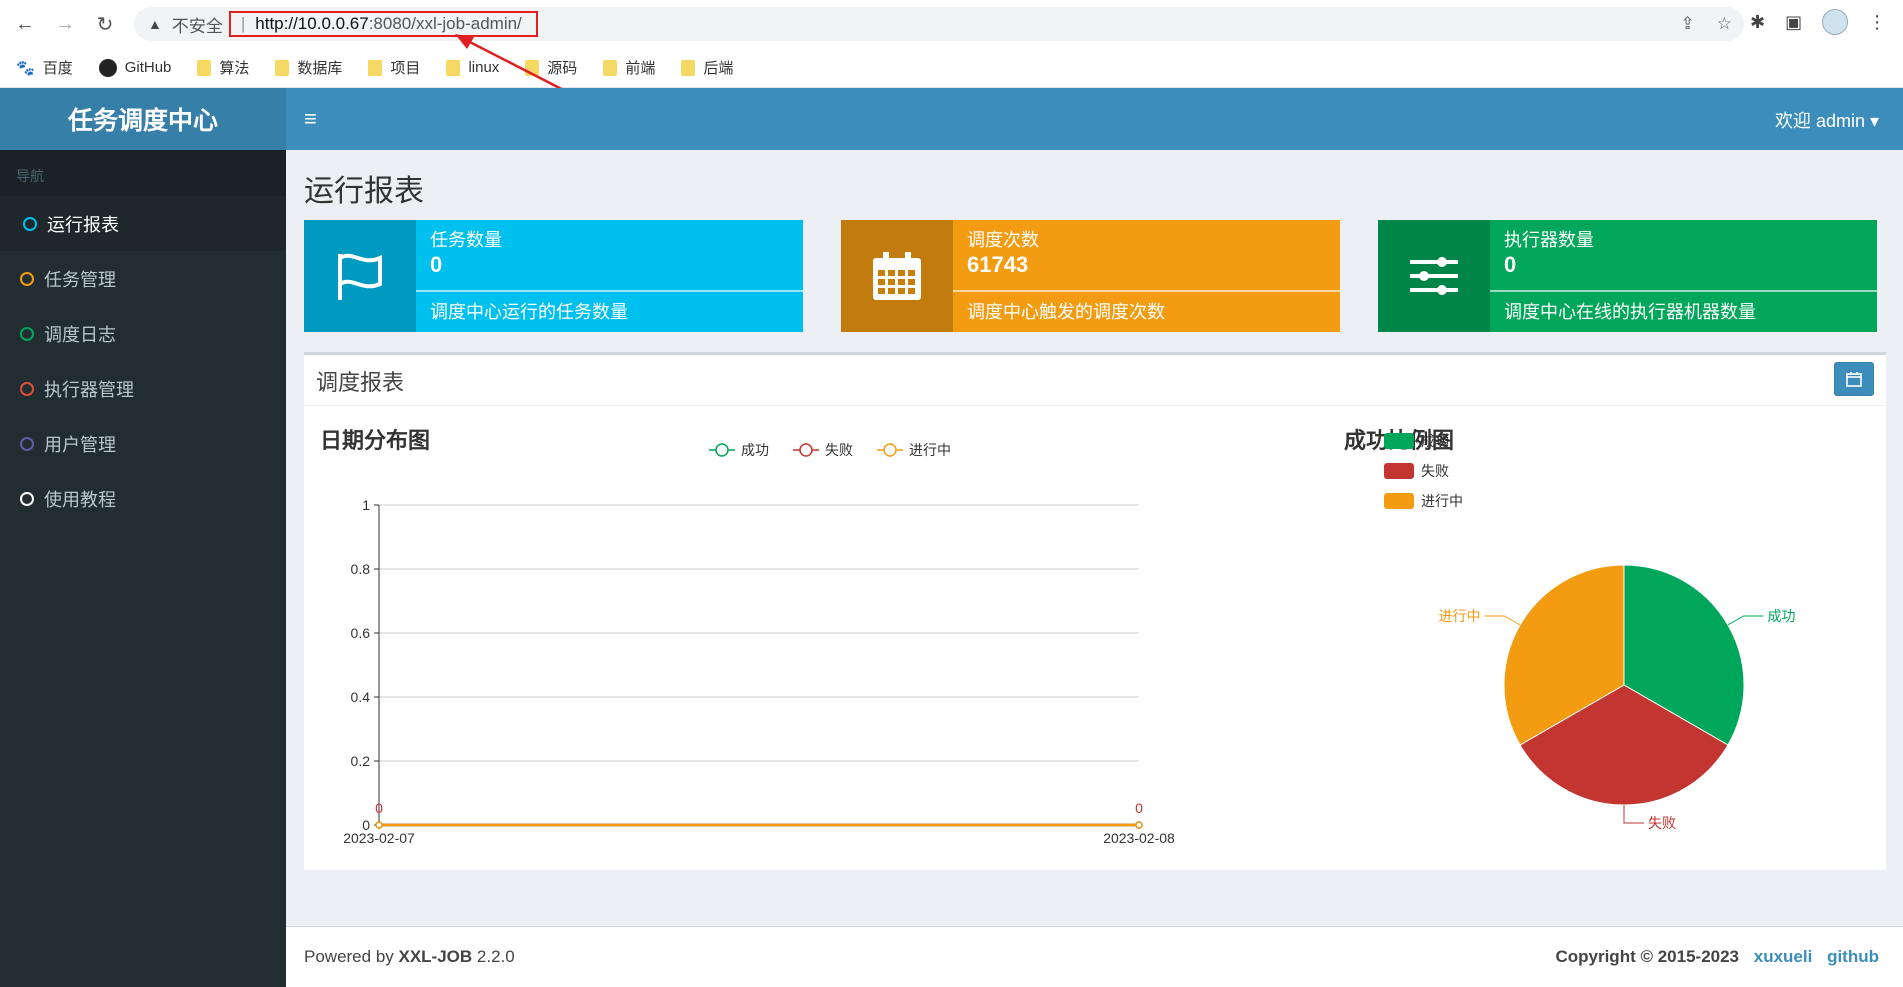  What do you see at coordinates (1757, 22) in the screenshot?
I see `extensions-icon: ✱` at bounding box center [1757, 22].